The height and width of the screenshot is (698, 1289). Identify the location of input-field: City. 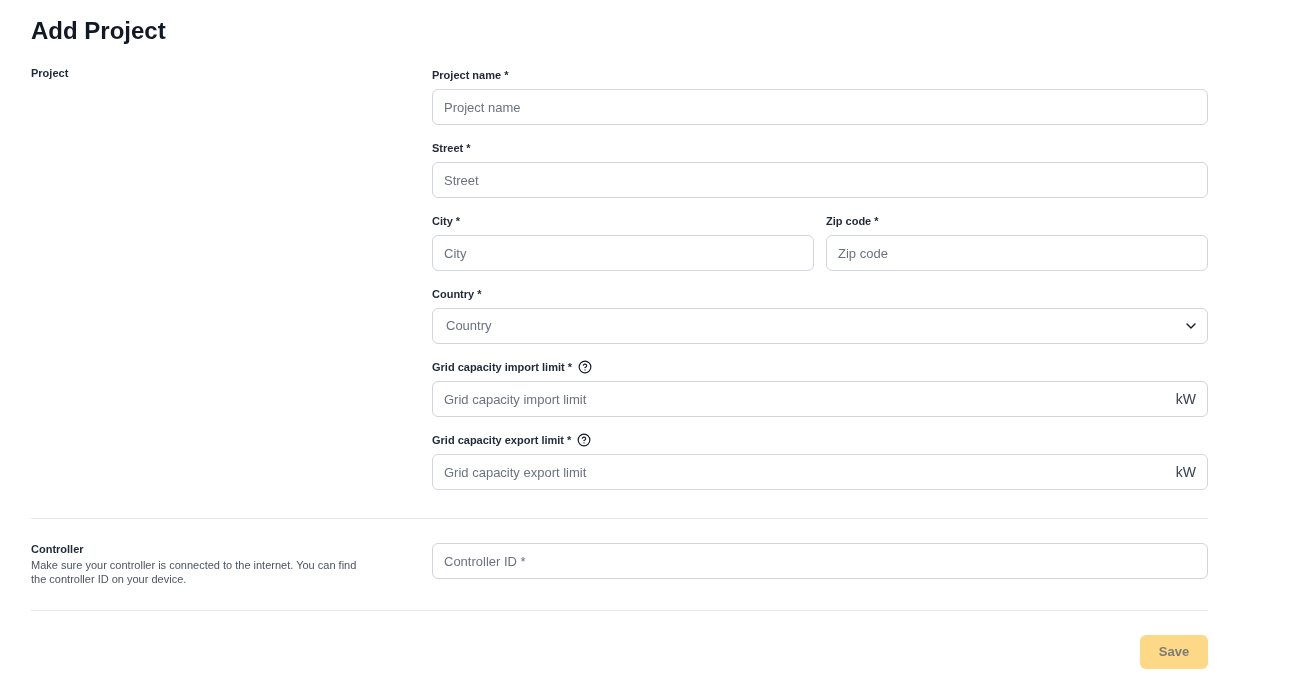
(623, 253).